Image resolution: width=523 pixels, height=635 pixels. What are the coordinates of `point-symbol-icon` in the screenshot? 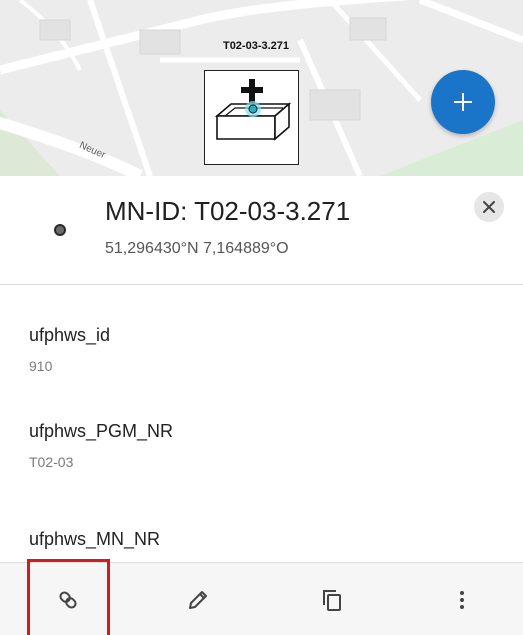 It's located at (60, 230).